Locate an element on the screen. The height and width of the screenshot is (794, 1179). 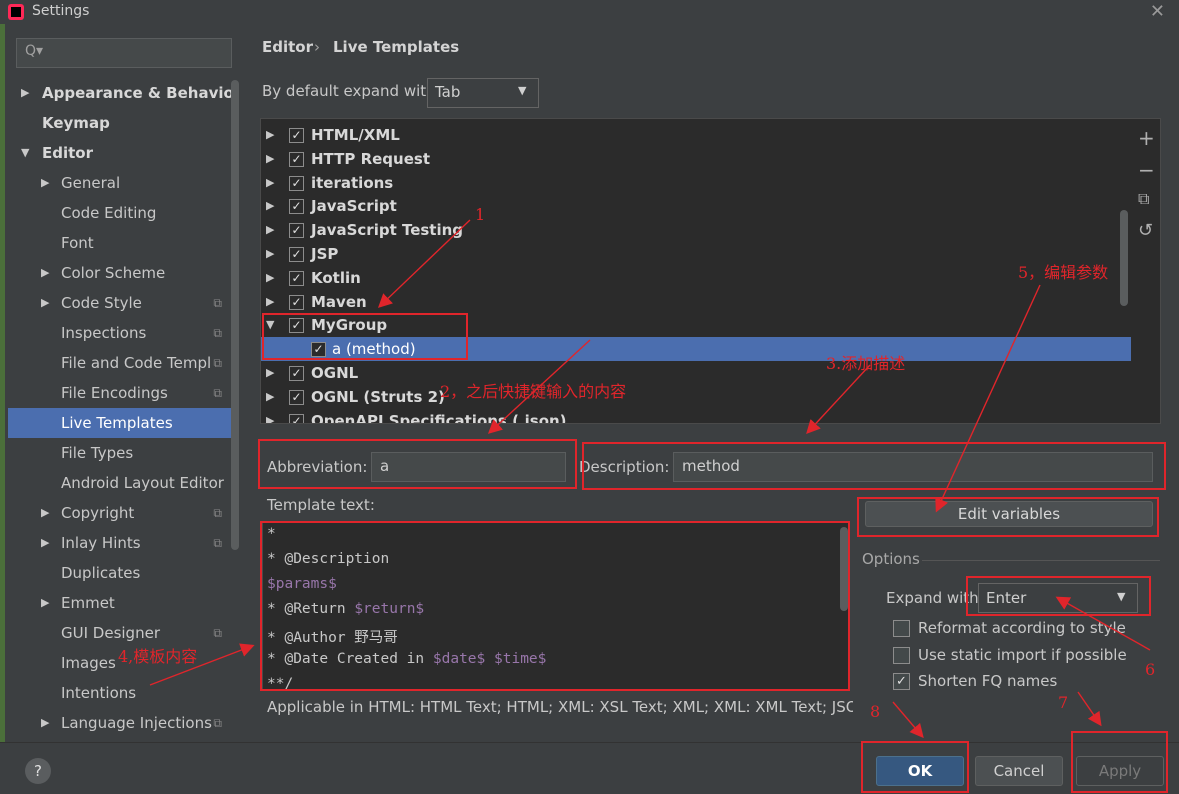
template-group-openapi-specifications-json: ▶ ✓ OpenAPI Specifications (.json) is located at coordinates (696, 416).